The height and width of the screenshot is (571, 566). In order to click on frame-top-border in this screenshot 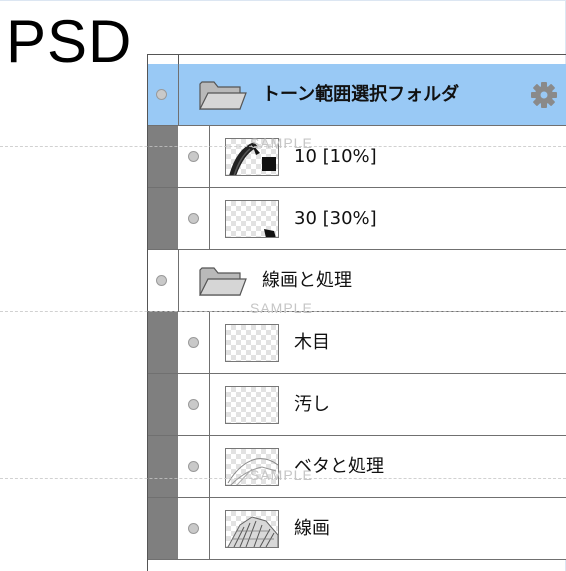, I will do `click(283, 0)`.